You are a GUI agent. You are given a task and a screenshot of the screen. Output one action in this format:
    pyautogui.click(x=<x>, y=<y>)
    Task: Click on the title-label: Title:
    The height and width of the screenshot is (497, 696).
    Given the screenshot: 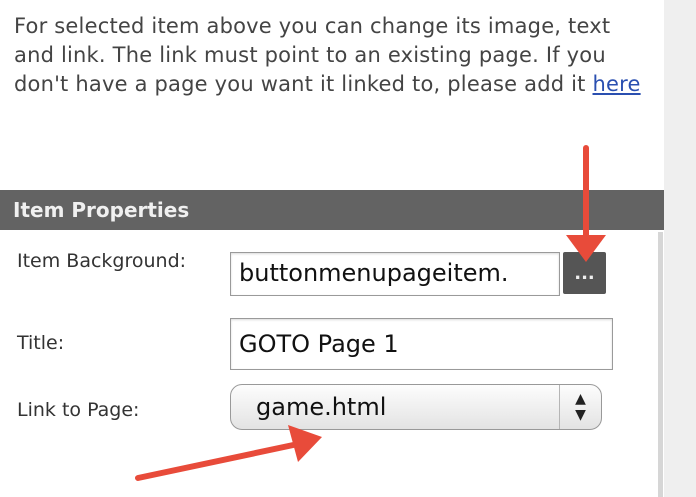 What is the action you would take?
    pyautogui.click(x=41, y=343)
    